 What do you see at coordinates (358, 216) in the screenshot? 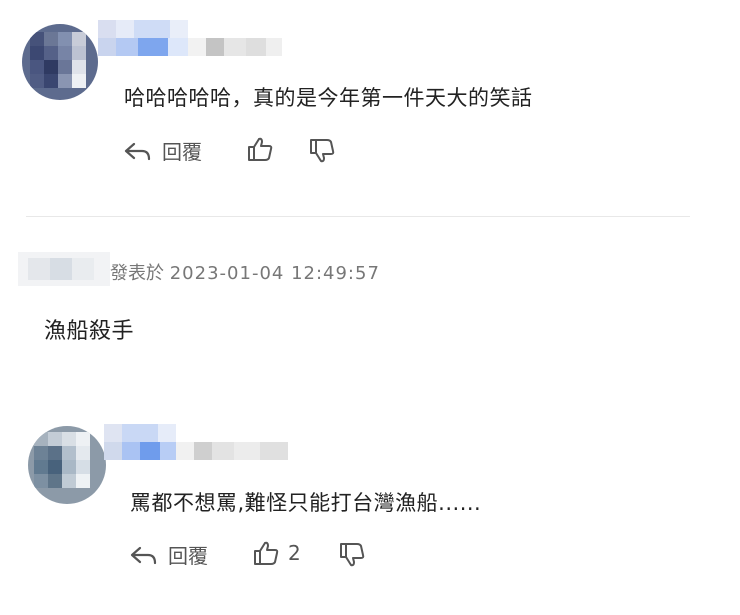
I see `comment-divider` at bounding box center [358, 216].